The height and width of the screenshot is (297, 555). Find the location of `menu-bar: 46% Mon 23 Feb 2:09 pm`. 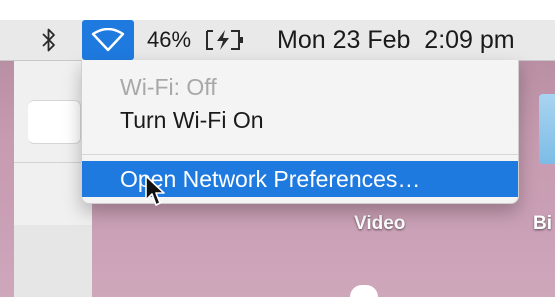

menu-bar: 46% Mon 23 Feb 2:09 pm is located at coordinates (277, 40).